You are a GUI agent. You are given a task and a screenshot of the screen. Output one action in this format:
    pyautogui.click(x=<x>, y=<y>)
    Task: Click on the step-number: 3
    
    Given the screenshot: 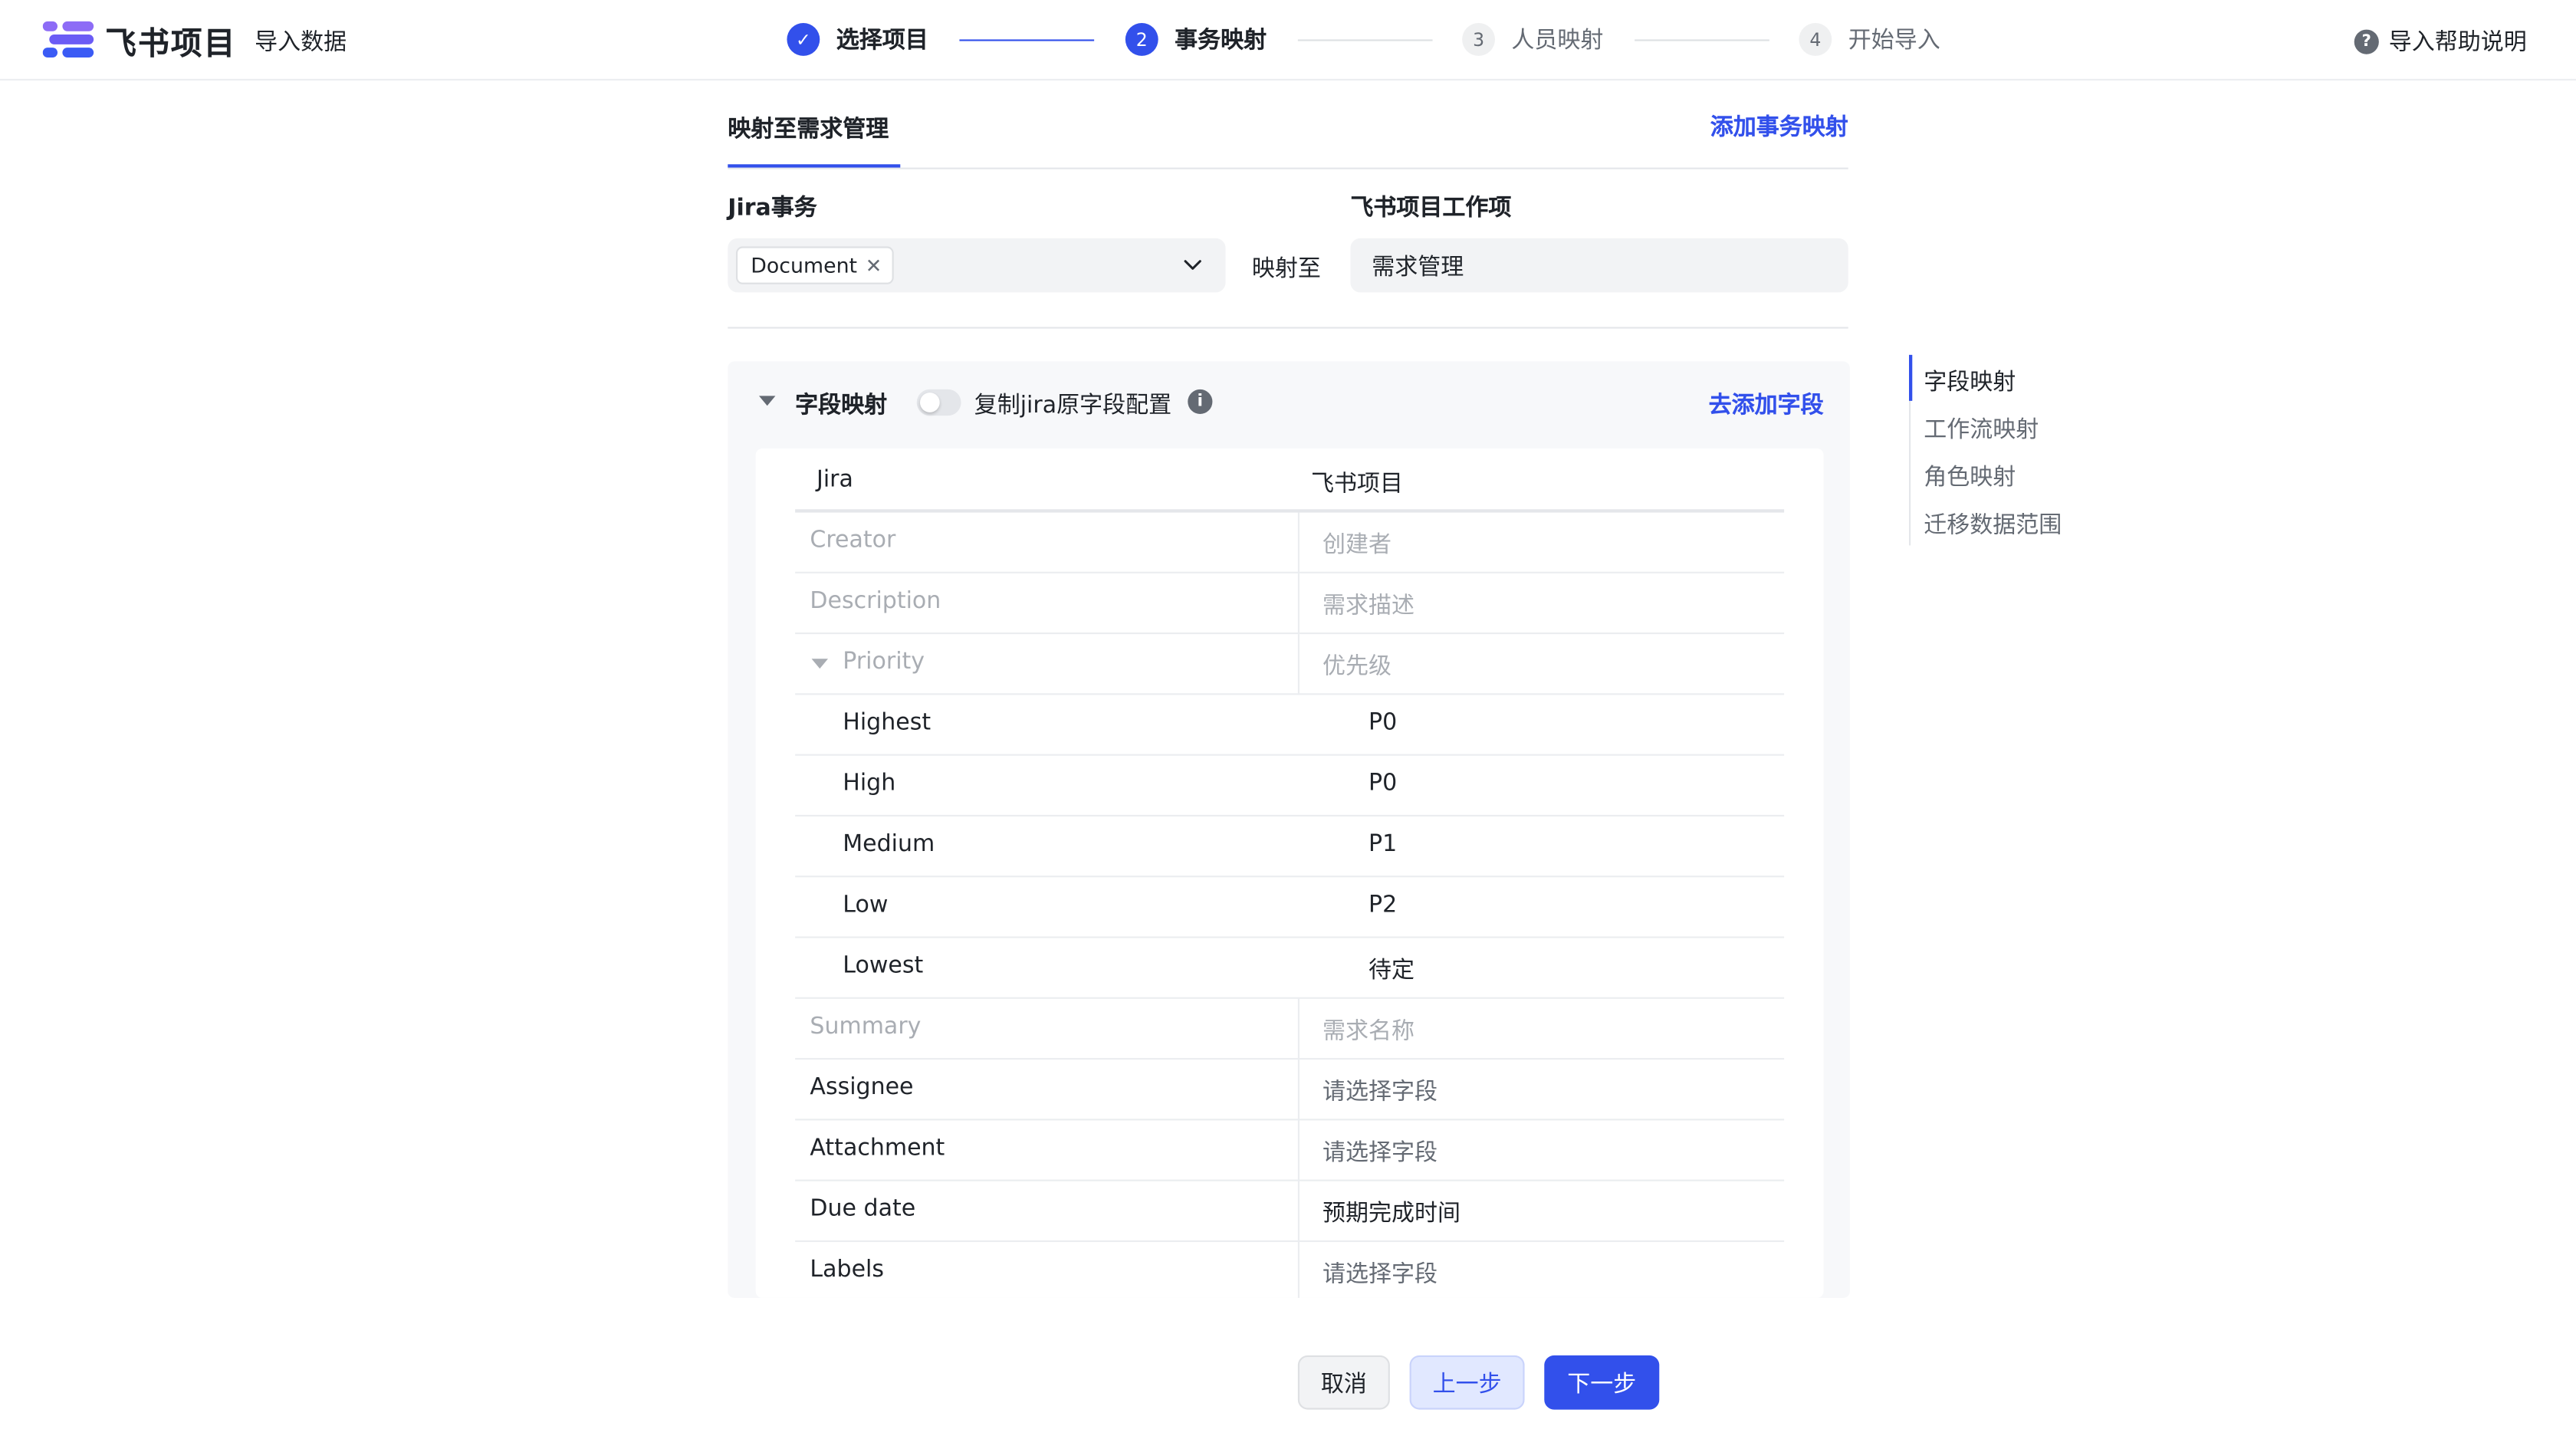 What is the action you would take?
    pyautogui.click(x=1479, y=39)
    